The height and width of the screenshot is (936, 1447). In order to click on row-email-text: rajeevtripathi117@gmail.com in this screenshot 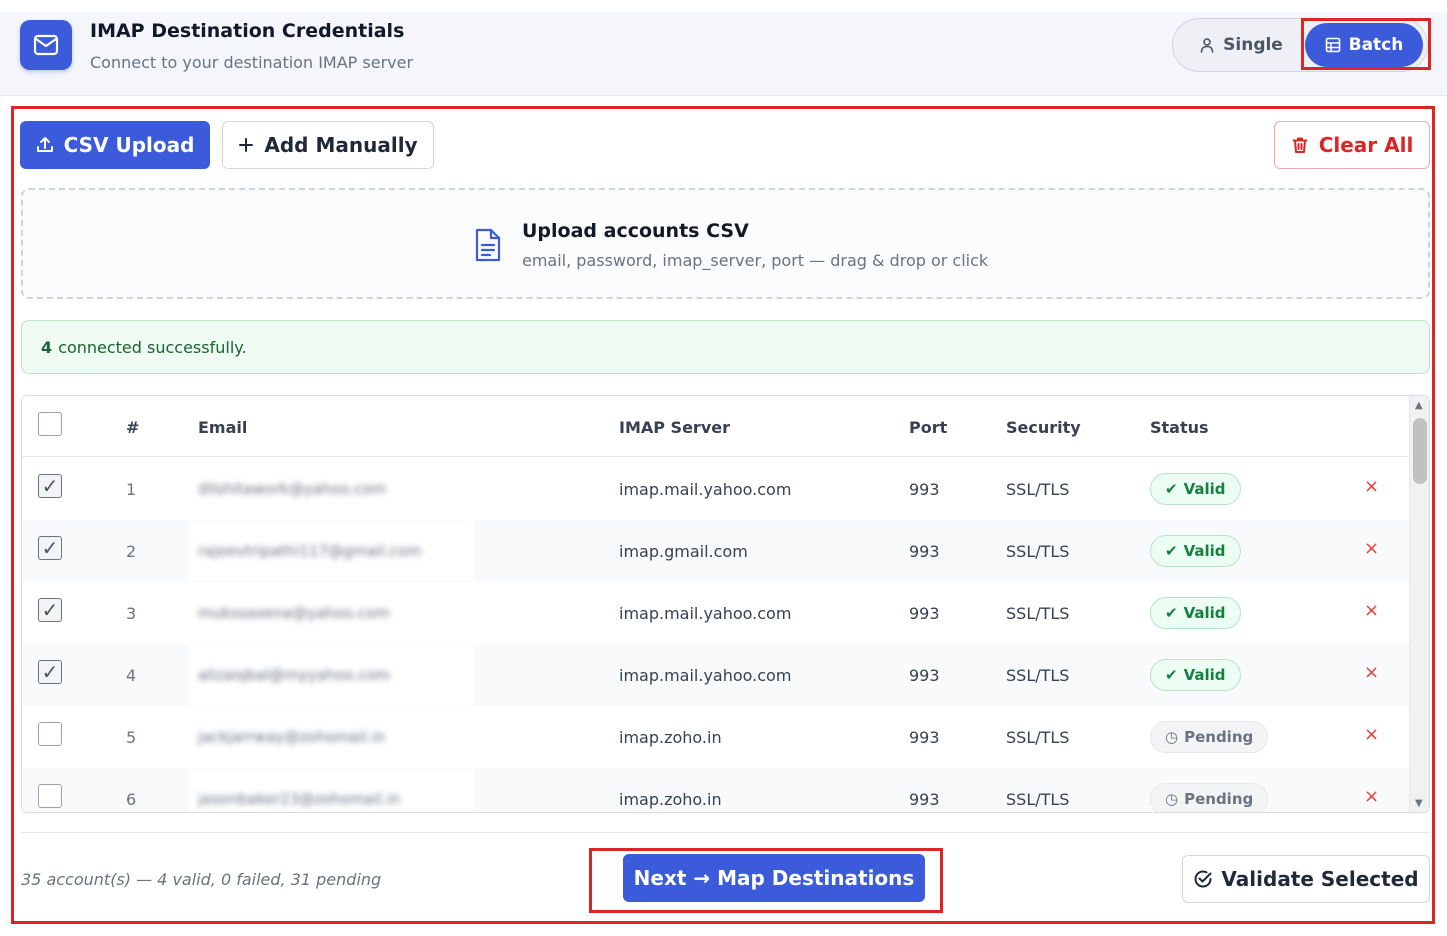, I will do `click(310, 551)`.